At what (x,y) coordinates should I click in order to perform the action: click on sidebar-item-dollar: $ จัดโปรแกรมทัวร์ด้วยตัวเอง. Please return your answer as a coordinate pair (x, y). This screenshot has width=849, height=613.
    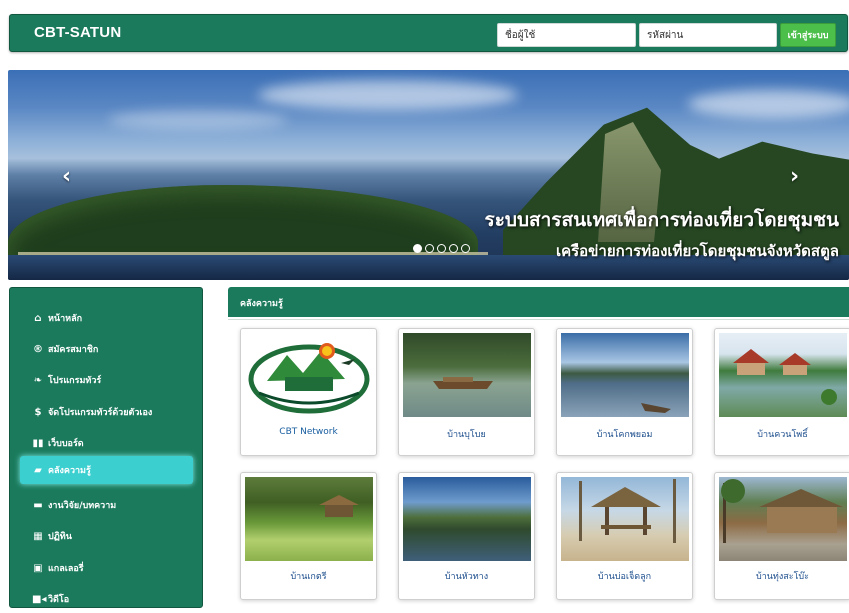
    Looking at the image, I should click on (106, 412).